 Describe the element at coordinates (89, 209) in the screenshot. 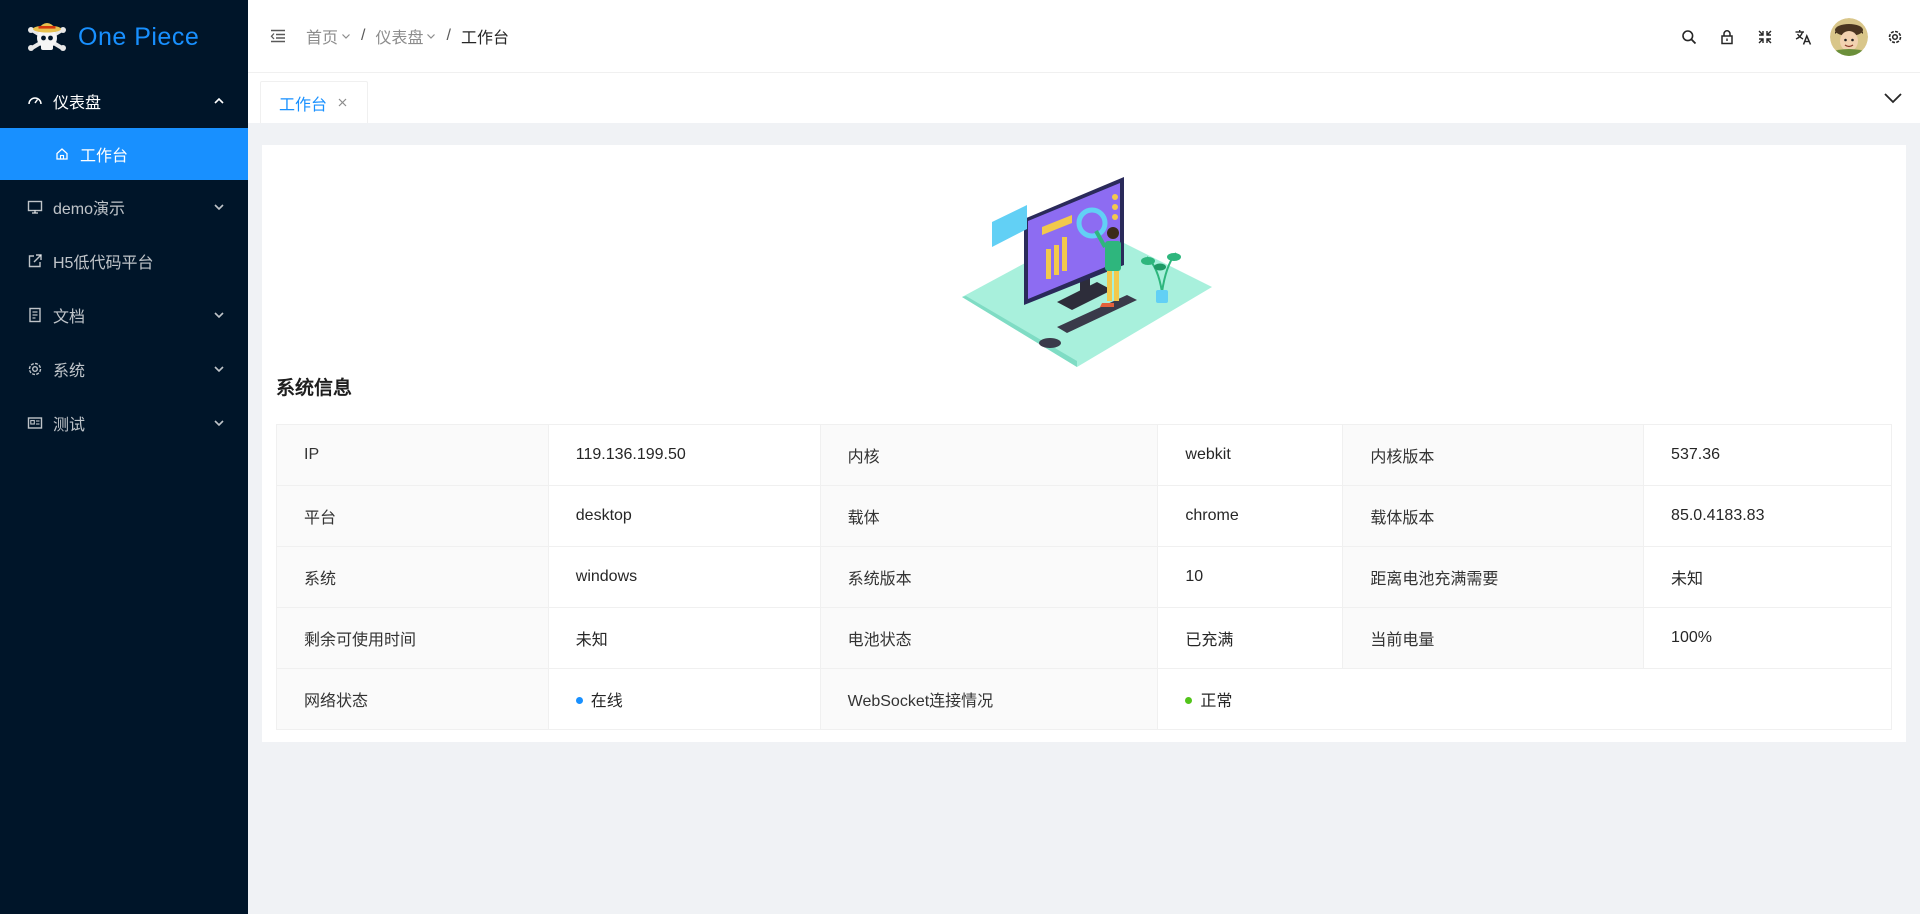

I see `sidebar-item-label: demo演示` at that location.